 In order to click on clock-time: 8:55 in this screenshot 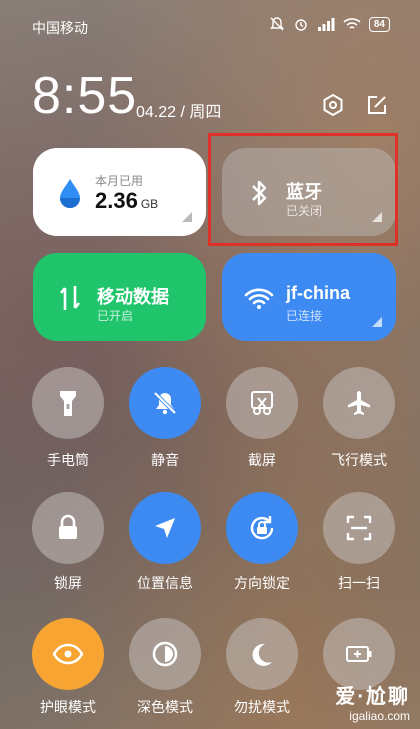, I will do `click(85, 96)`.